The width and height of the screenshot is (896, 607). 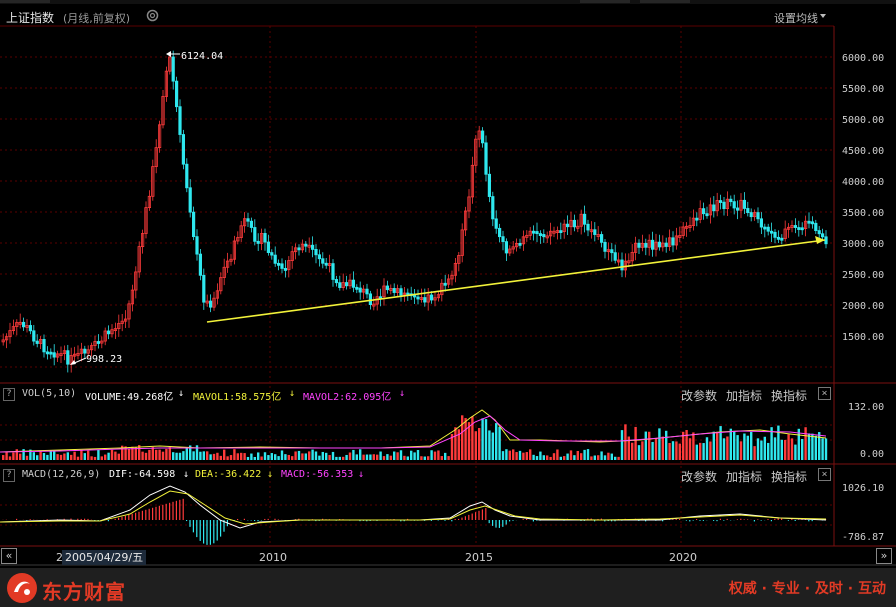 I want to click on brand-slogan: 权威 · 专业 · 及时 · 互动, so click(x=807, y=589).